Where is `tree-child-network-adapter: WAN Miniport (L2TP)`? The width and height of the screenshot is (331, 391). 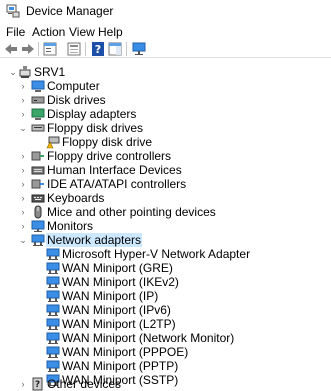
tree-child-network-adapter: WAN Miniport (L2TP) is located at coordinates (165, 324).